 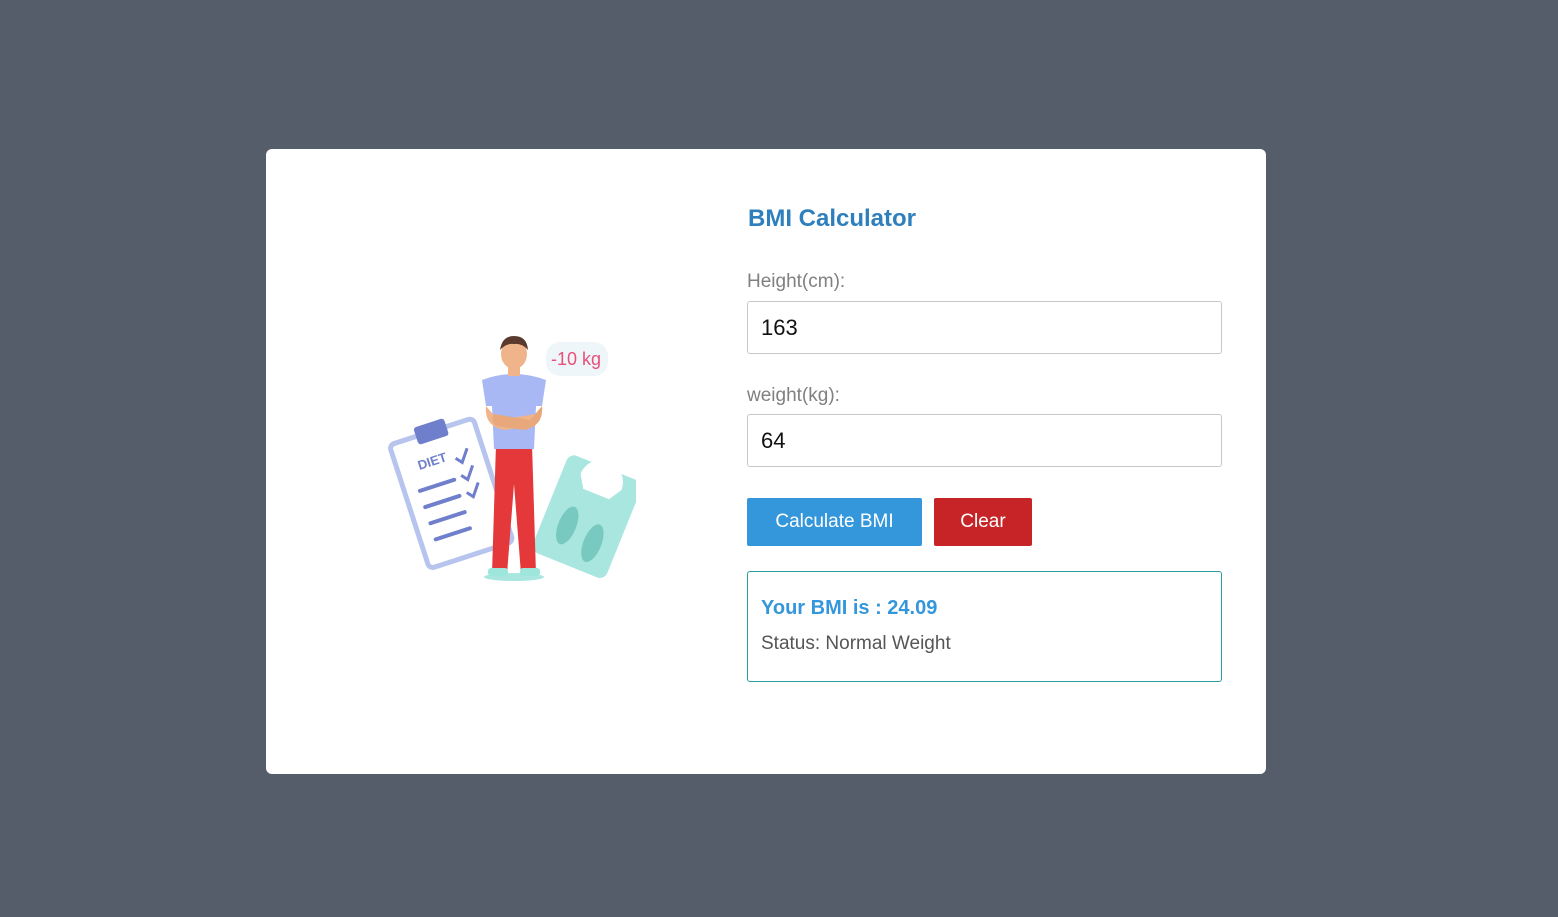 I want to click on height-input, so click(x=984, y=327).